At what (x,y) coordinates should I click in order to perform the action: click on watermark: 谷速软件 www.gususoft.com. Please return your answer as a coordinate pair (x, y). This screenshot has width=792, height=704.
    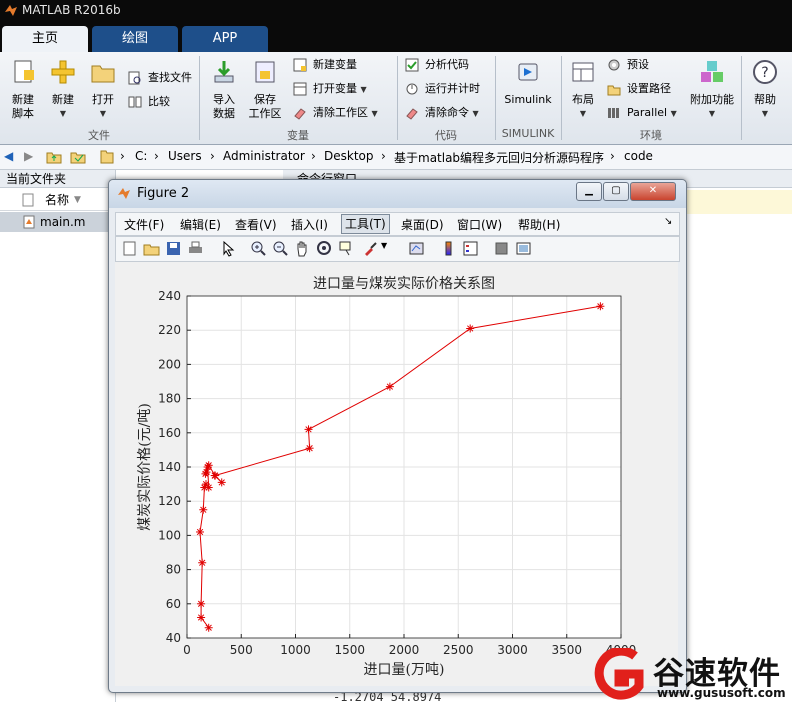
    Looking at the image, I should click on (692, 674).